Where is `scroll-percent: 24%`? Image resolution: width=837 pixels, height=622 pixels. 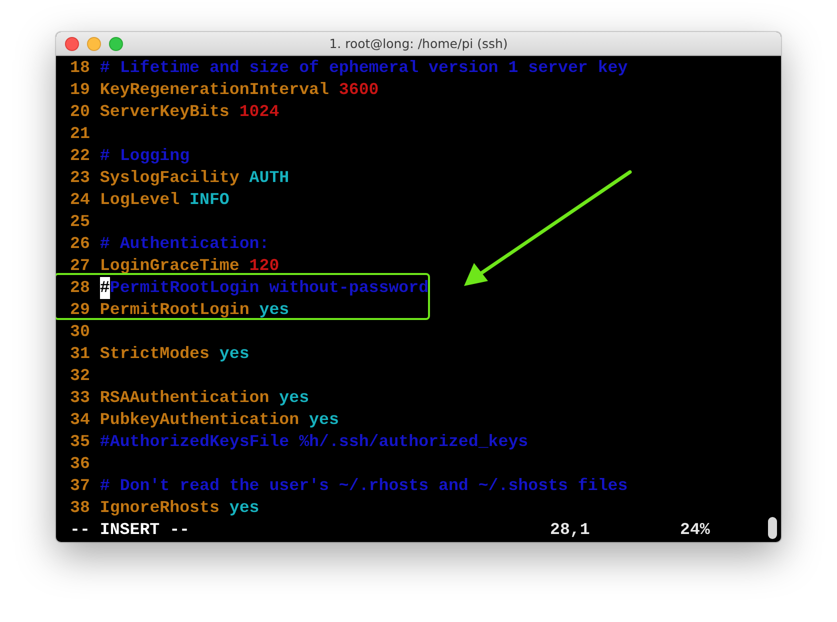 scroll-percent: 24% is located at coordinates (695, 530).